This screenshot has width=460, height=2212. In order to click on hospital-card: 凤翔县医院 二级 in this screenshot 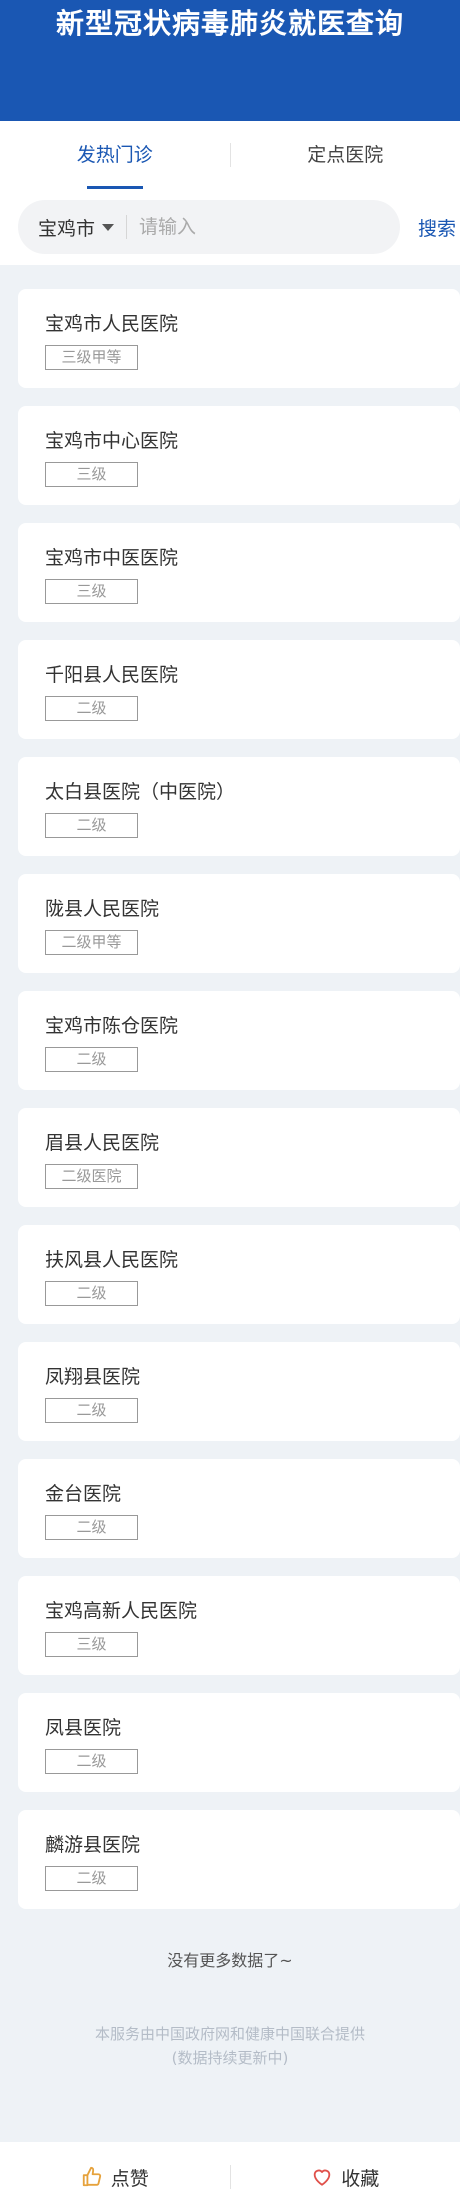, I will do `click(239, 1391)`.